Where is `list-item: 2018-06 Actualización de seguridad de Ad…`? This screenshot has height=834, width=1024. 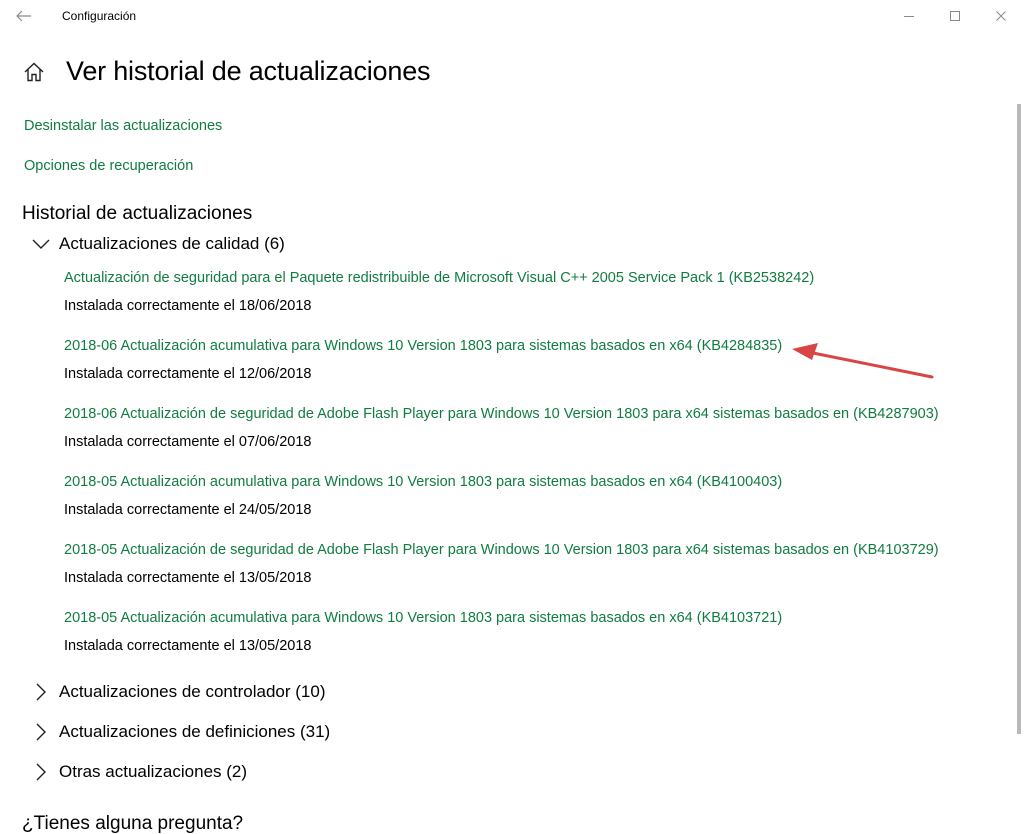 list-item: 2018-06 Actualización de seguridad de Ad… is located at coordinates (501, 438).